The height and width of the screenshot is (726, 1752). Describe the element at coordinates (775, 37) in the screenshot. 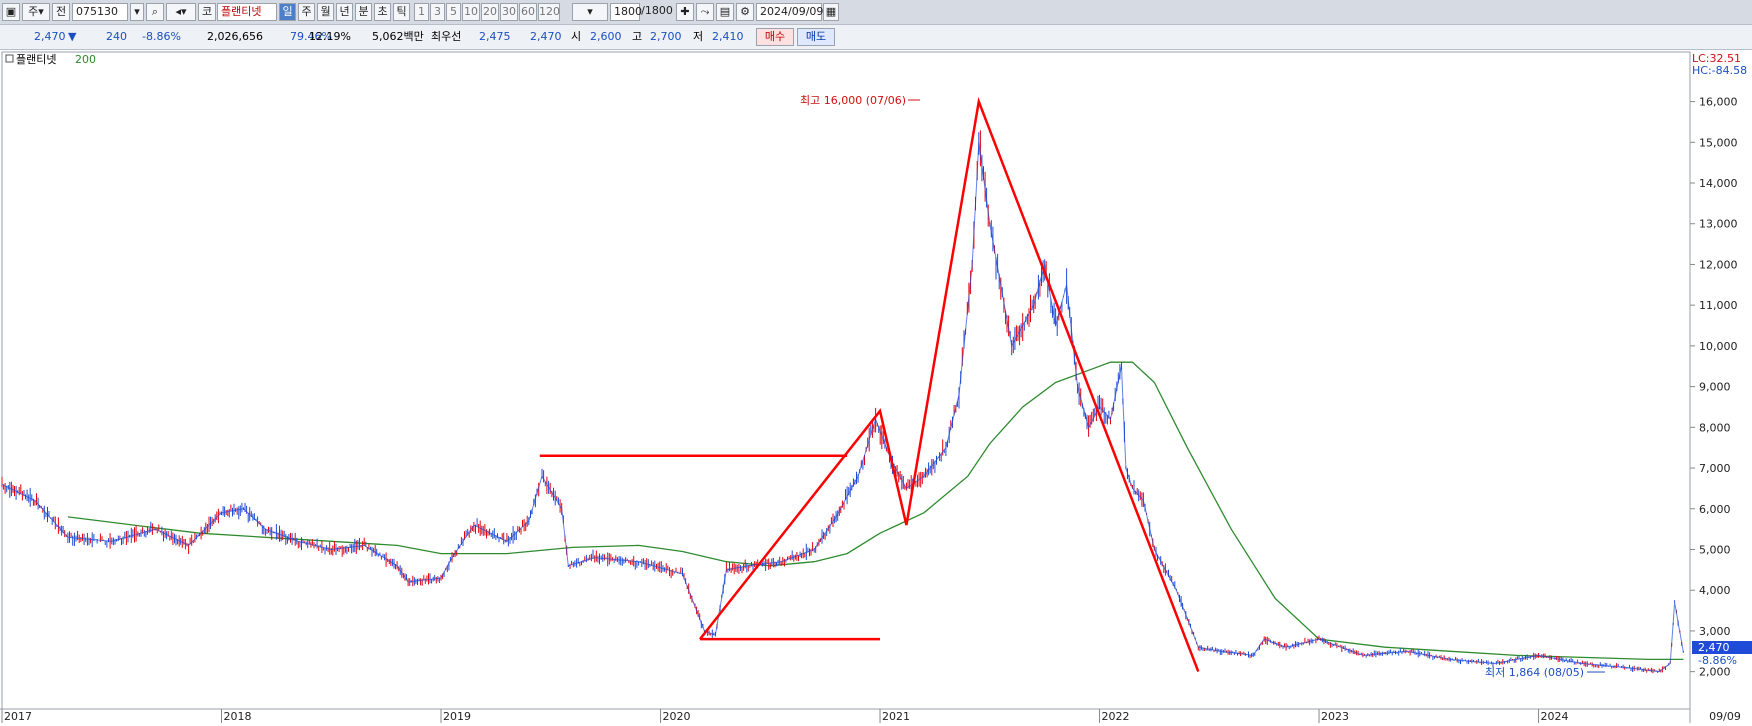

I see `buy-button: 매수` at that location.